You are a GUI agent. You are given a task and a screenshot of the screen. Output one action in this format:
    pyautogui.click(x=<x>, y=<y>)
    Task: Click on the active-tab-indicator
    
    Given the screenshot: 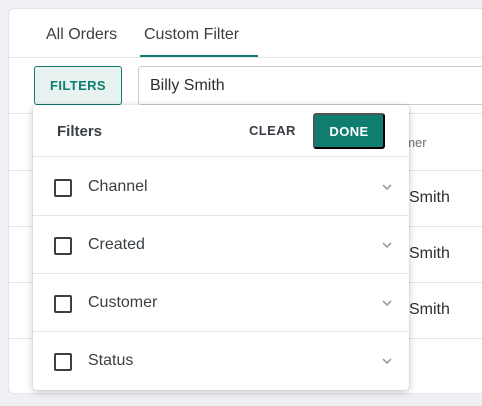 What is the action you would take?
    pyautogui.click(x=199, y=56)
    